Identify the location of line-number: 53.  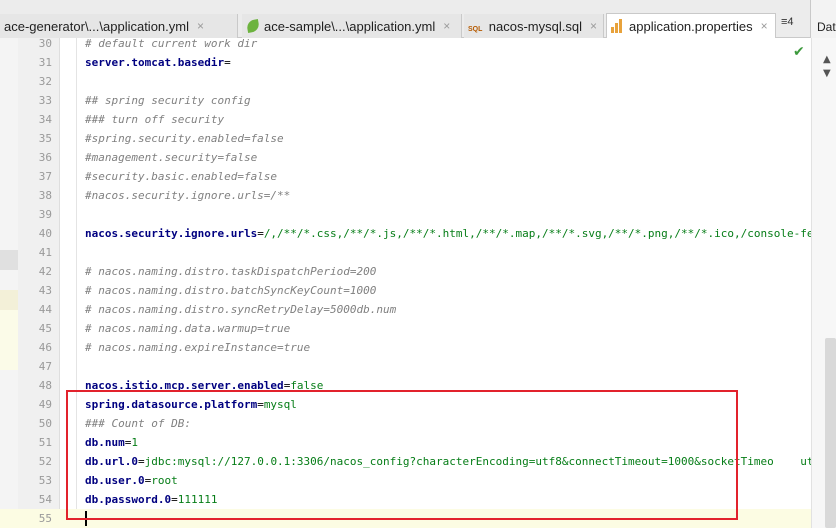
(45, 480).